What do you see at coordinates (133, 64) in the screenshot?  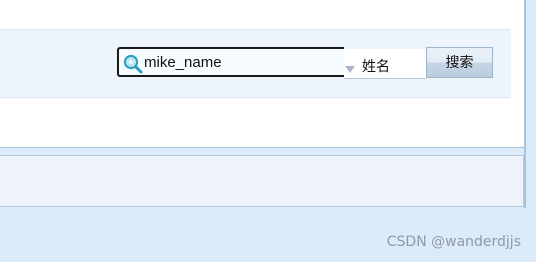 I see `search-icon` at bounding box center [133, 64].